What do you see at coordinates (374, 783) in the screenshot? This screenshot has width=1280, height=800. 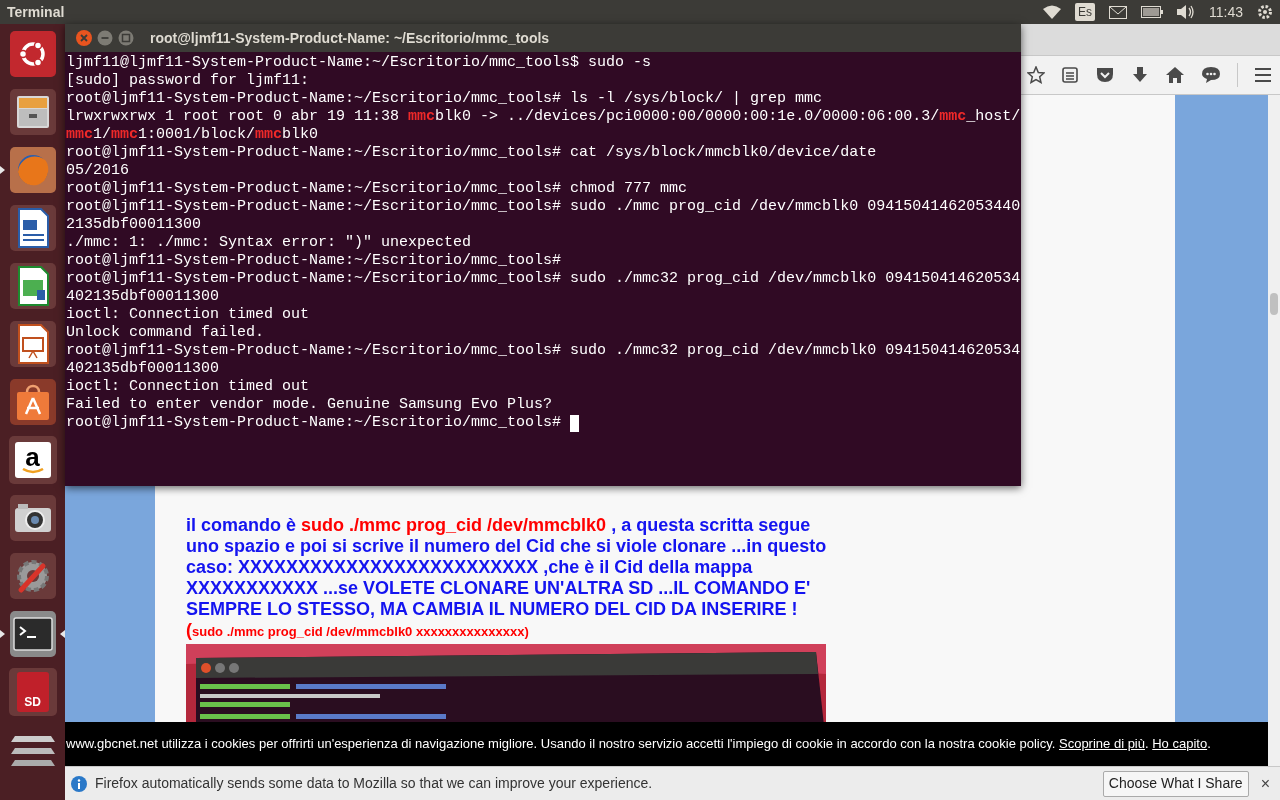 I see `notification-message: Firefox automatically sends some data to Mozilla so that we can improve your experience.` at bounding box center [374, 783].